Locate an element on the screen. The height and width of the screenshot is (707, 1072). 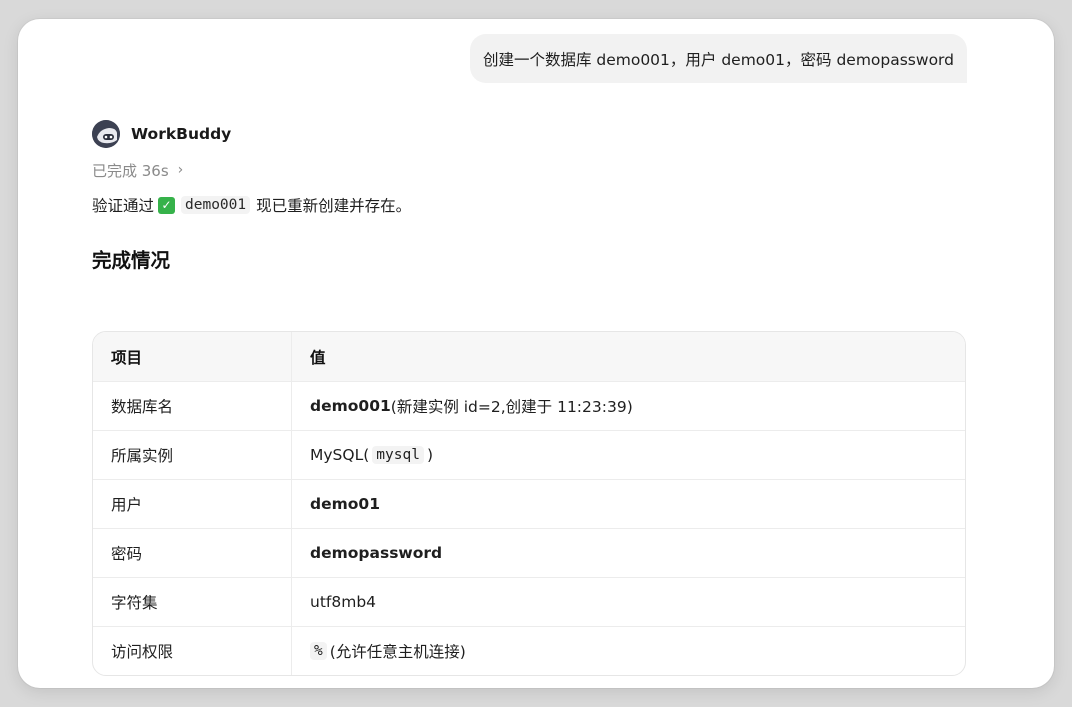
row-value: demopassword is located at coordinates (628, 553).